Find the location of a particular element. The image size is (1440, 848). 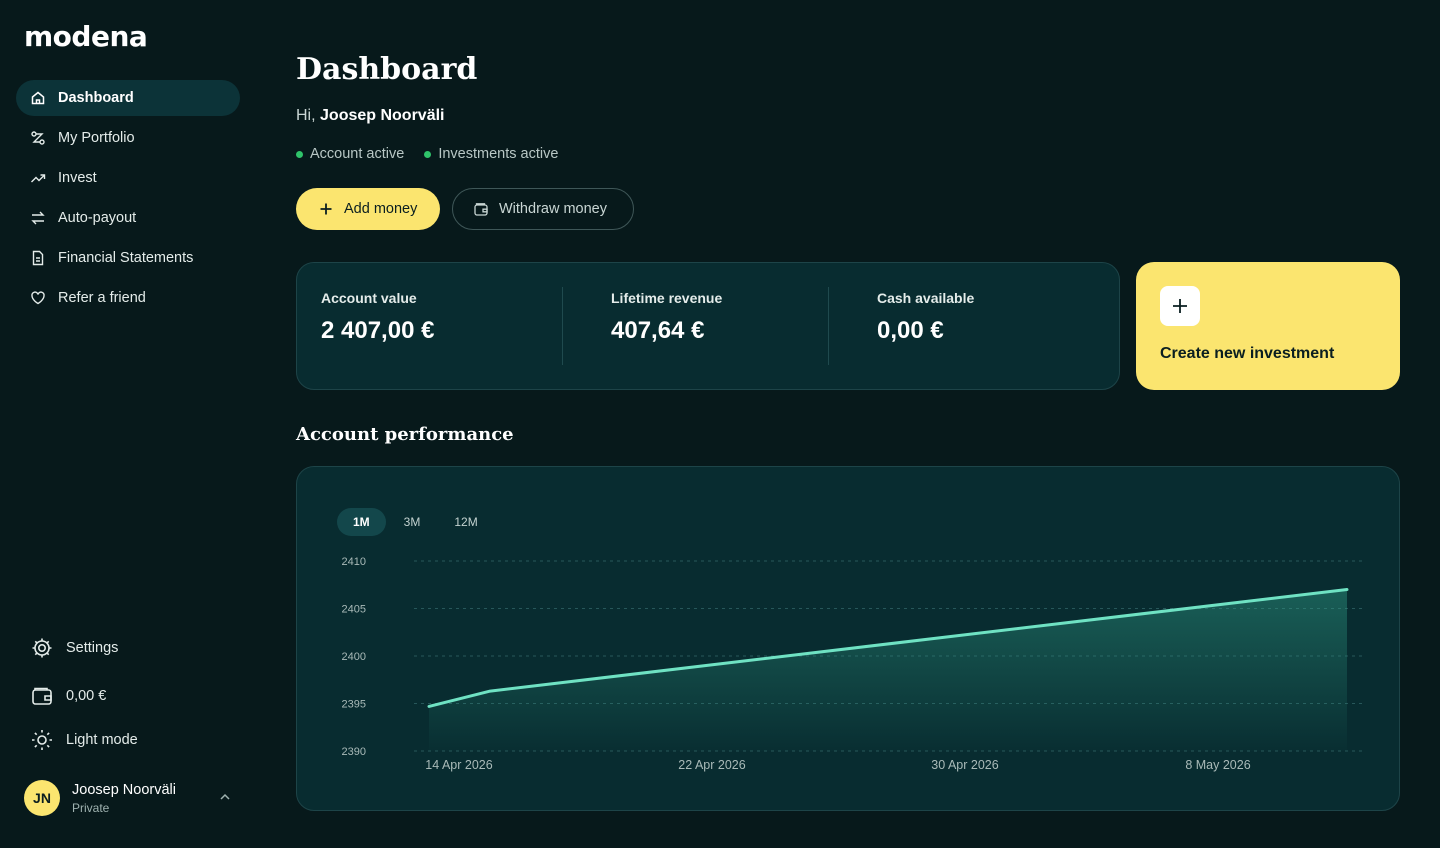

brand-logo: modena is located at coordinates (86, 36).